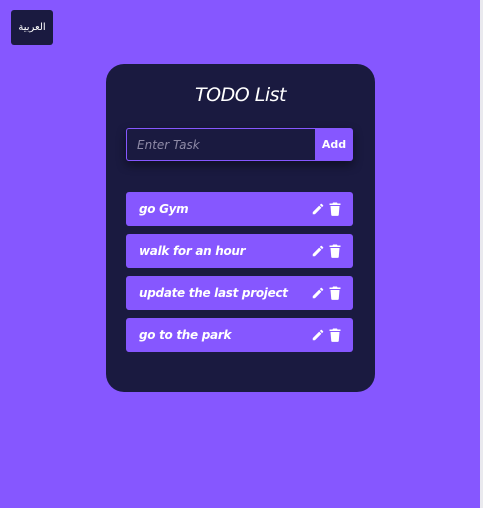  What do you see at coordinates (334, 144) in the screenshot?
I see `add-task-button: Add` at bounding box center [334, 144].